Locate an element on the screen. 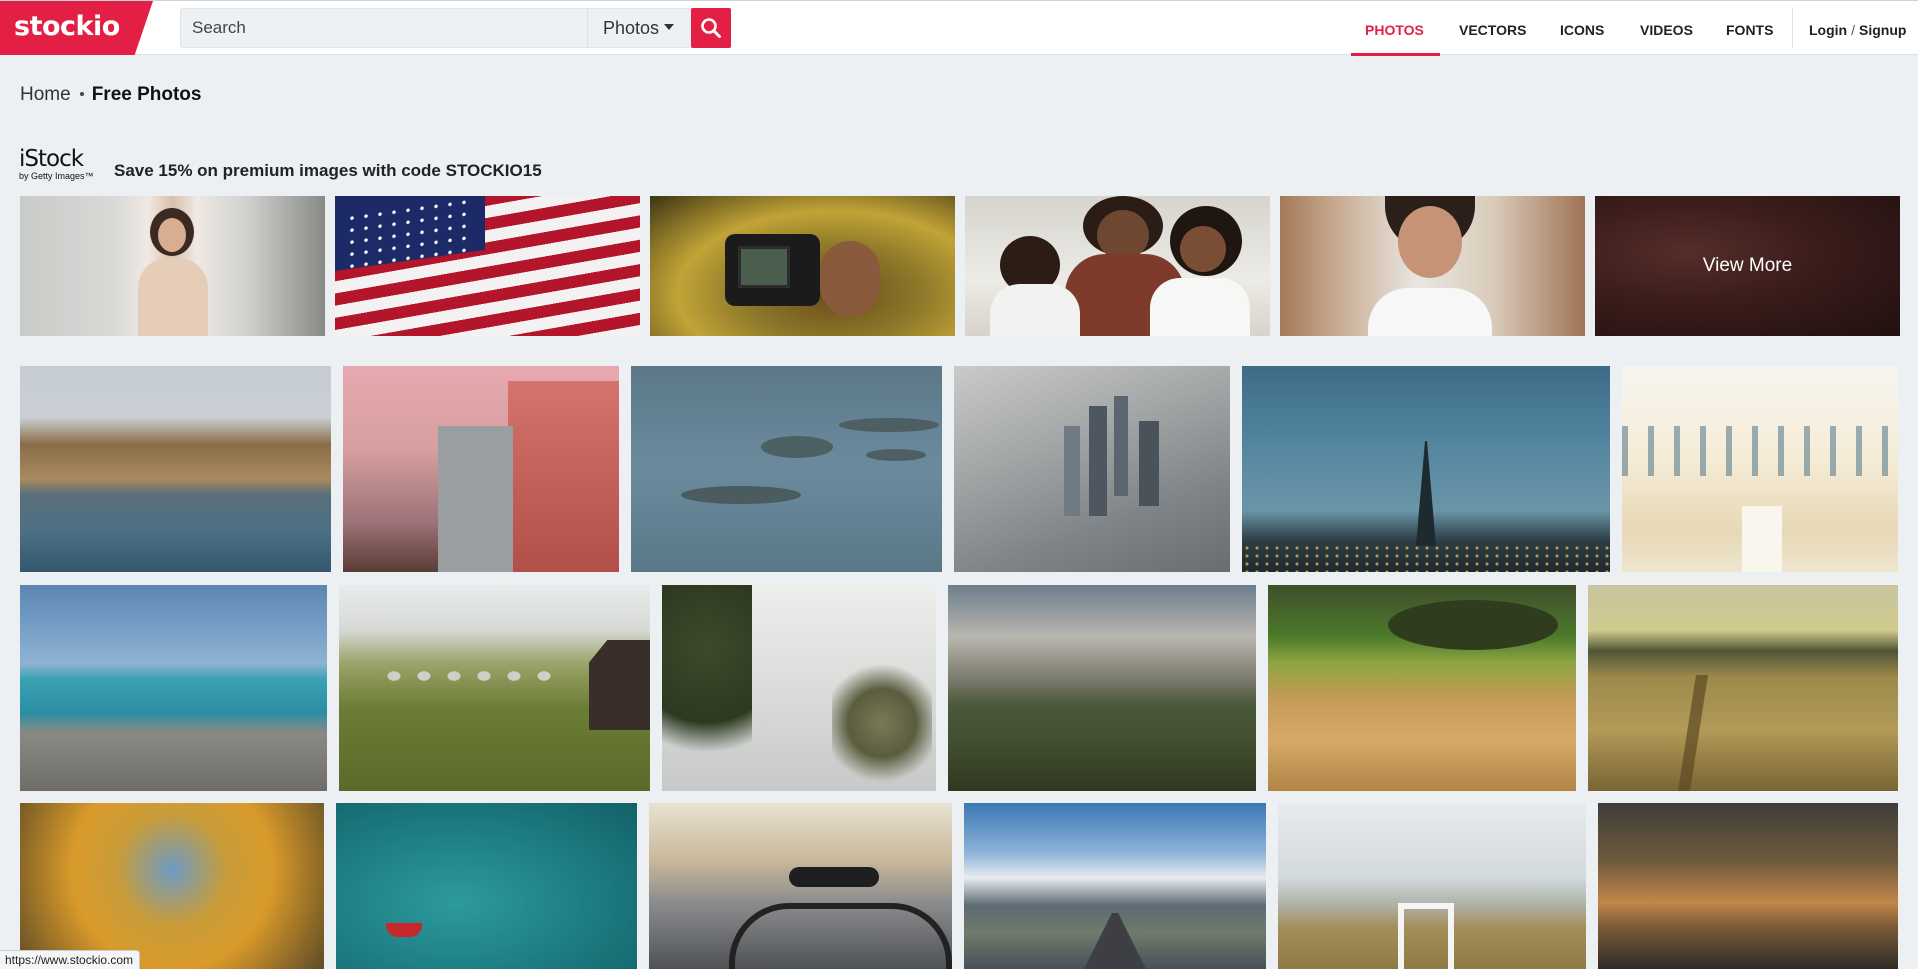 The width and height of the screenshot is (1918, 969). stockio-logo: stockio is located at coordinates (76, 28).